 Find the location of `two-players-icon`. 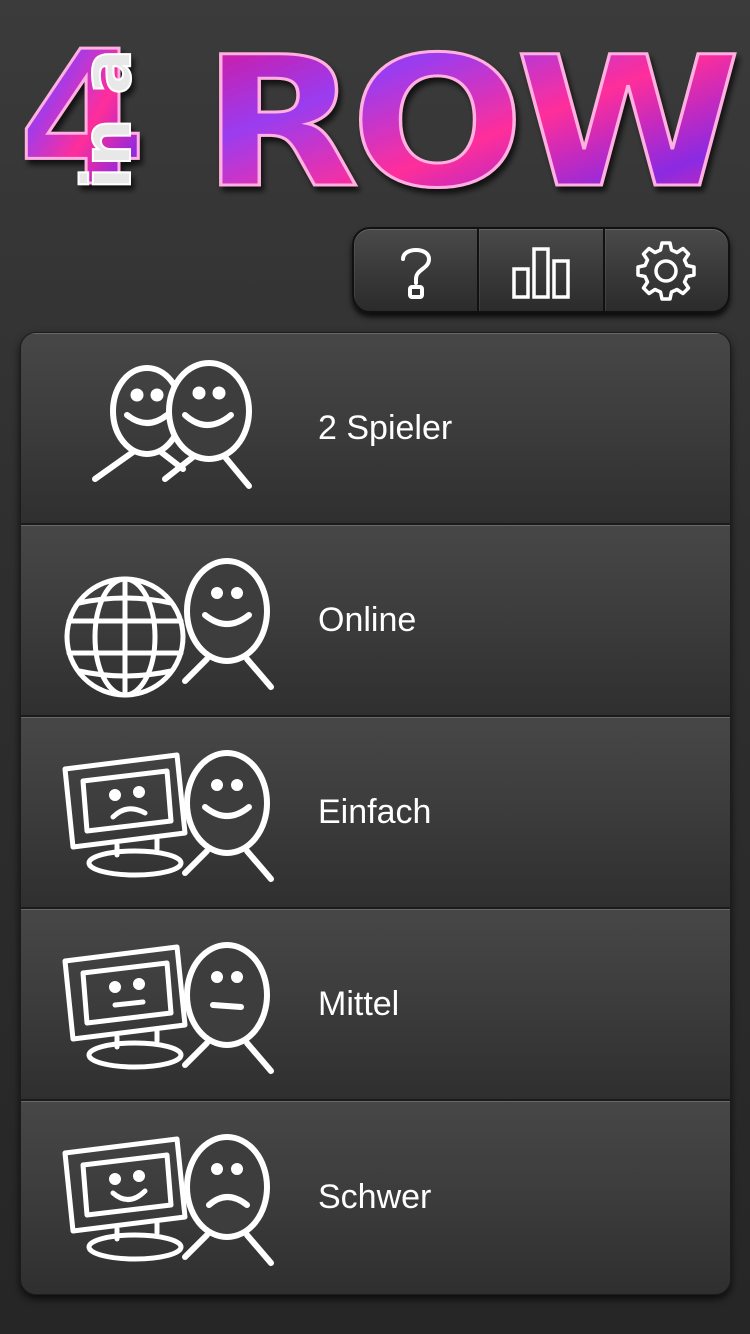

two-players-icon is located at coordinates (172, 424).